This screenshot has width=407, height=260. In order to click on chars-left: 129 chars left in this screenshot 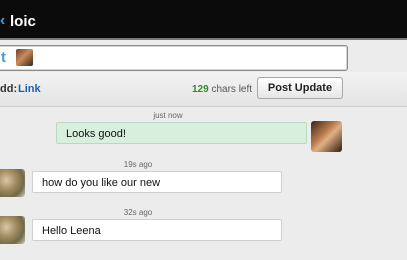, I will do `click(222, 89)`.